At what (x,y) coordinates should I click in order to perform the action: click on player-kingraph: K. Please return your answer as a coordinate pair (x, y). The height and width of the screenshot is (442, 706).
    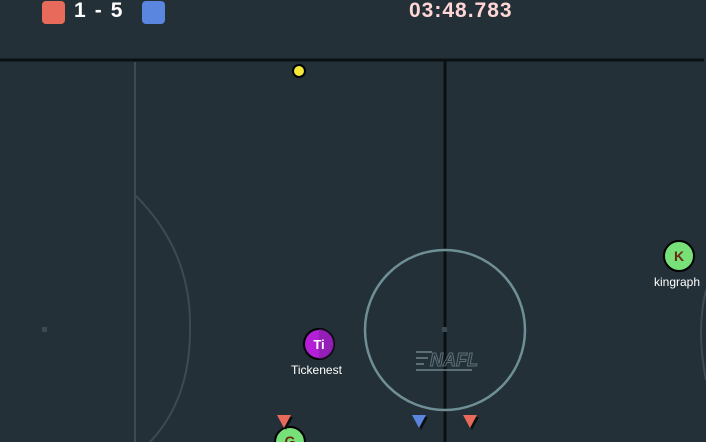
    Looking at the image, I should click on (679, 256).